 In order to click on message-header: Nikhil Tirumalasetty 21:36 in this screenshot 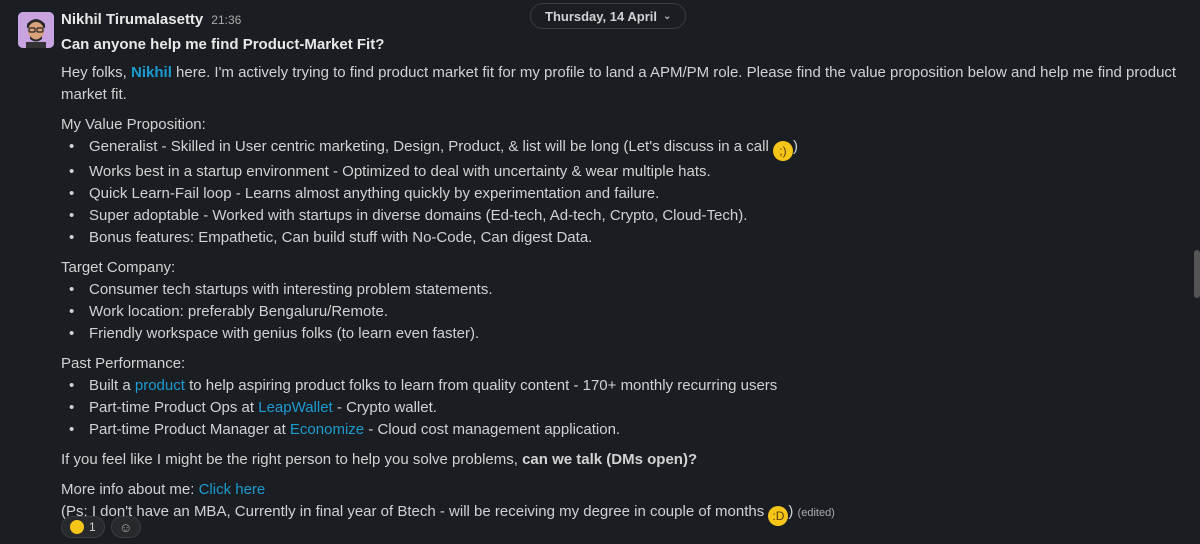, I will do `click(151, 19)`.